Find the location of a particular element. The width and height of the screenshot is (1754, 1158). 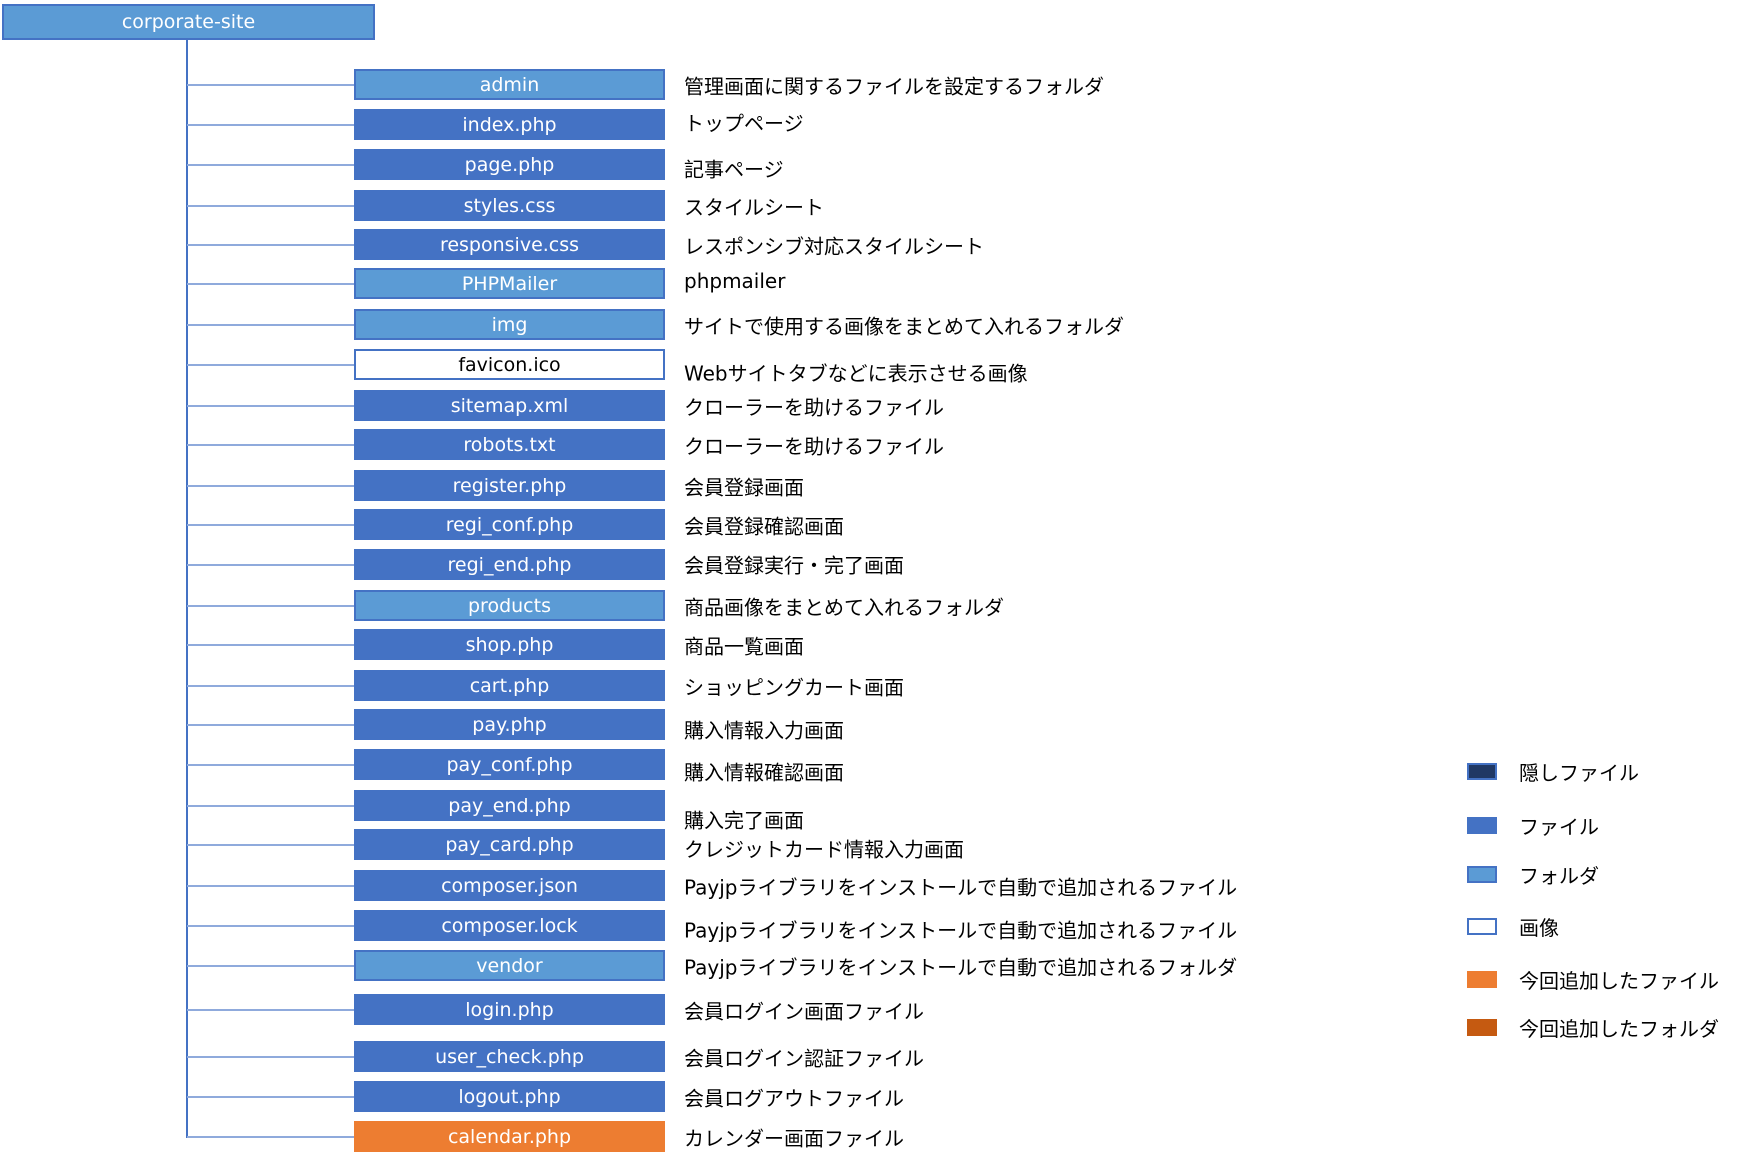

tree-node-file: cart.php is located at coordinates (509, 685).